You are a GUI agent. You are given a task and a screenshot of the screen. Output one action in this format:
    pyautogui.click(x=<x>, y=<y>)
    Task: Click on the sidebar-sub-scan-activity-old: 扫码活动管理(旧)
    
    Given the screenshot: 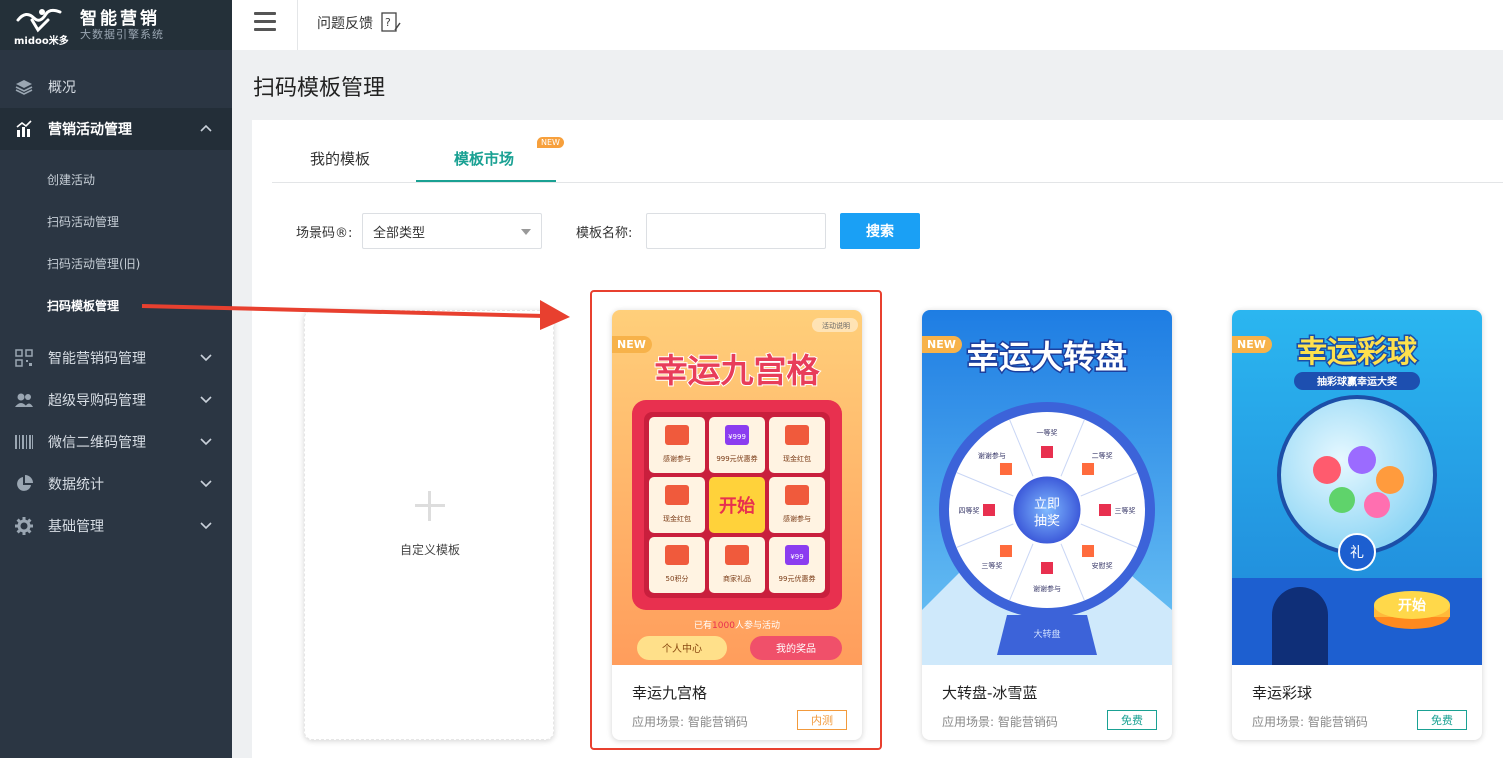 What is the action you would take?
    pyautogui.click(x=116, y=263)
    